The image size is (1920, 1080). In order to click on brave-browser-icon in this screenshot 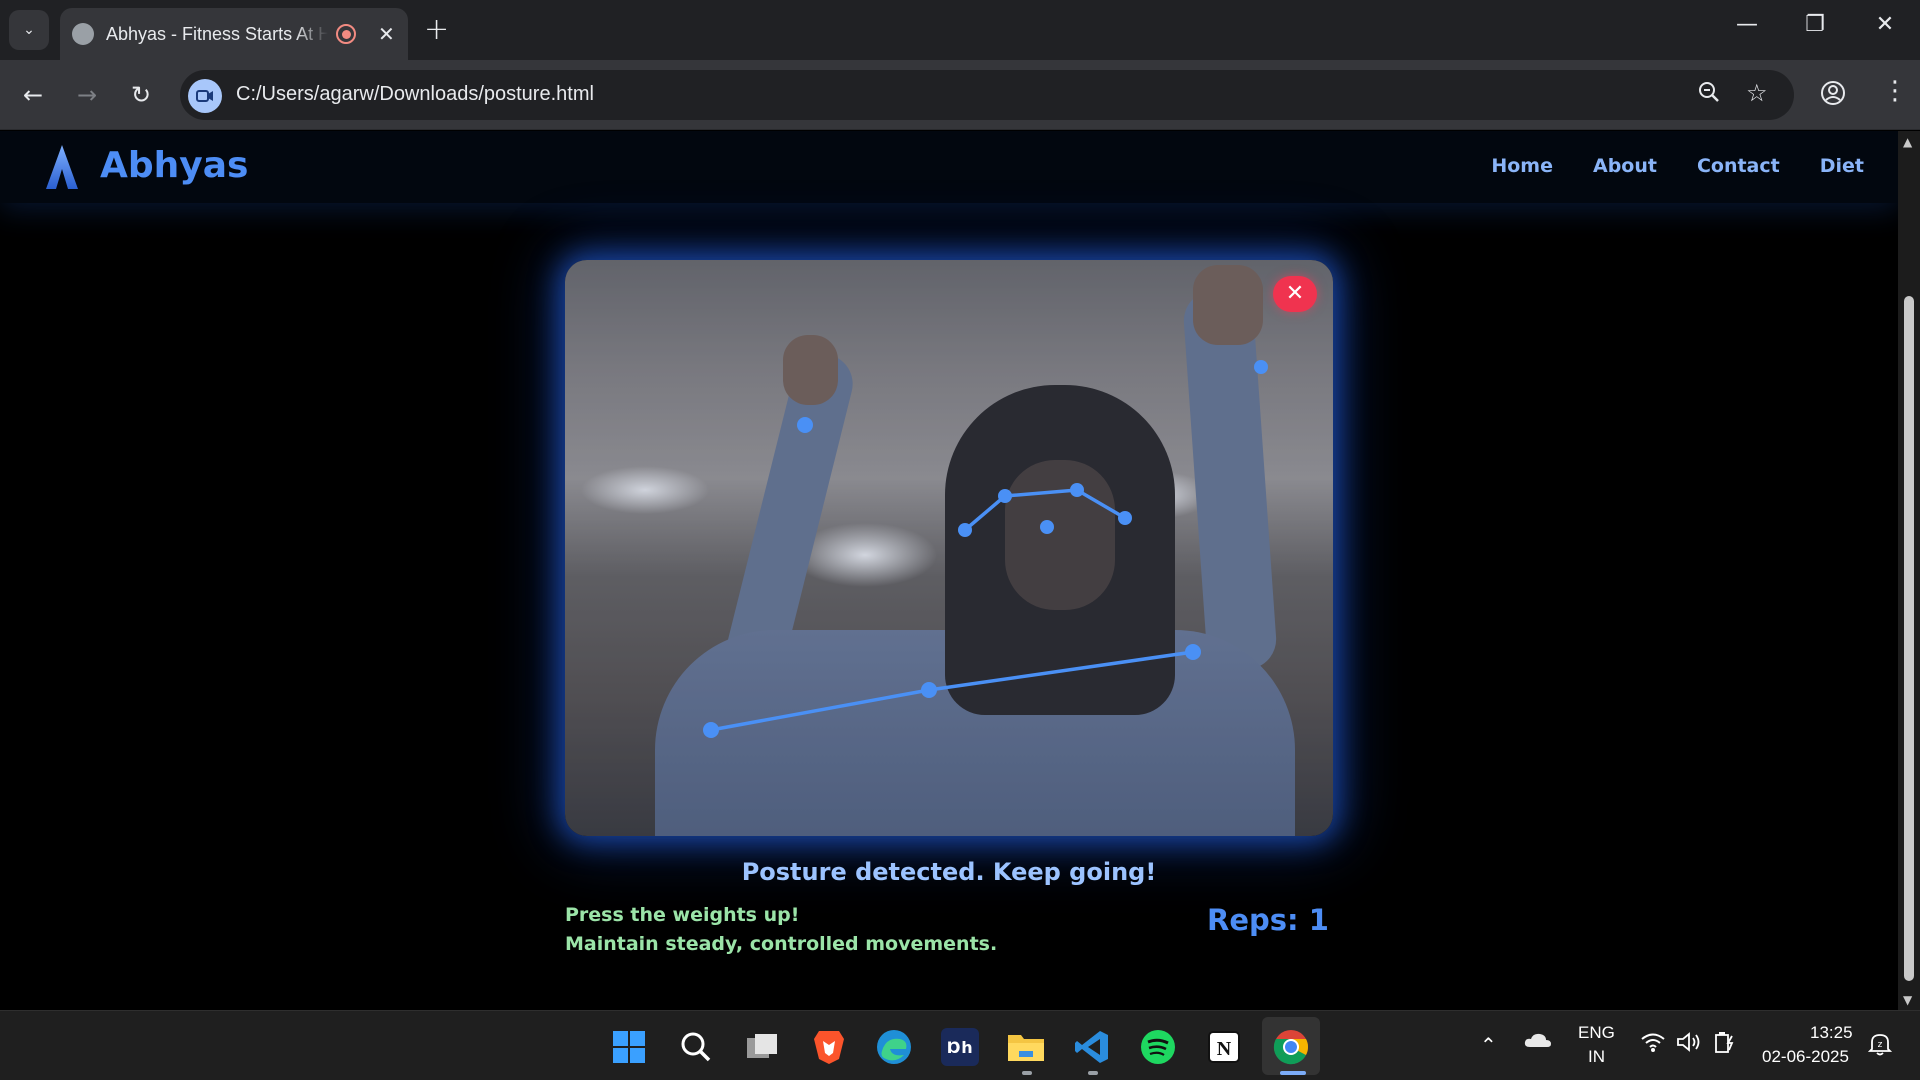, I will do `click(829, 1047)`.